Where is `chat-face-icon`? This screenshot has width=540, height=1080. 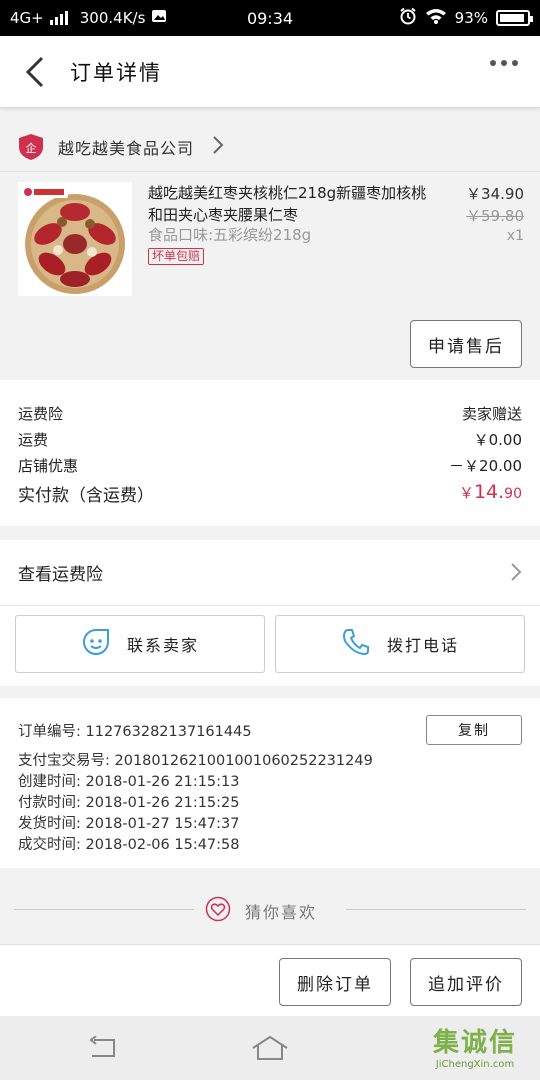 chat-face-icon is located at coordinates (96, 644).